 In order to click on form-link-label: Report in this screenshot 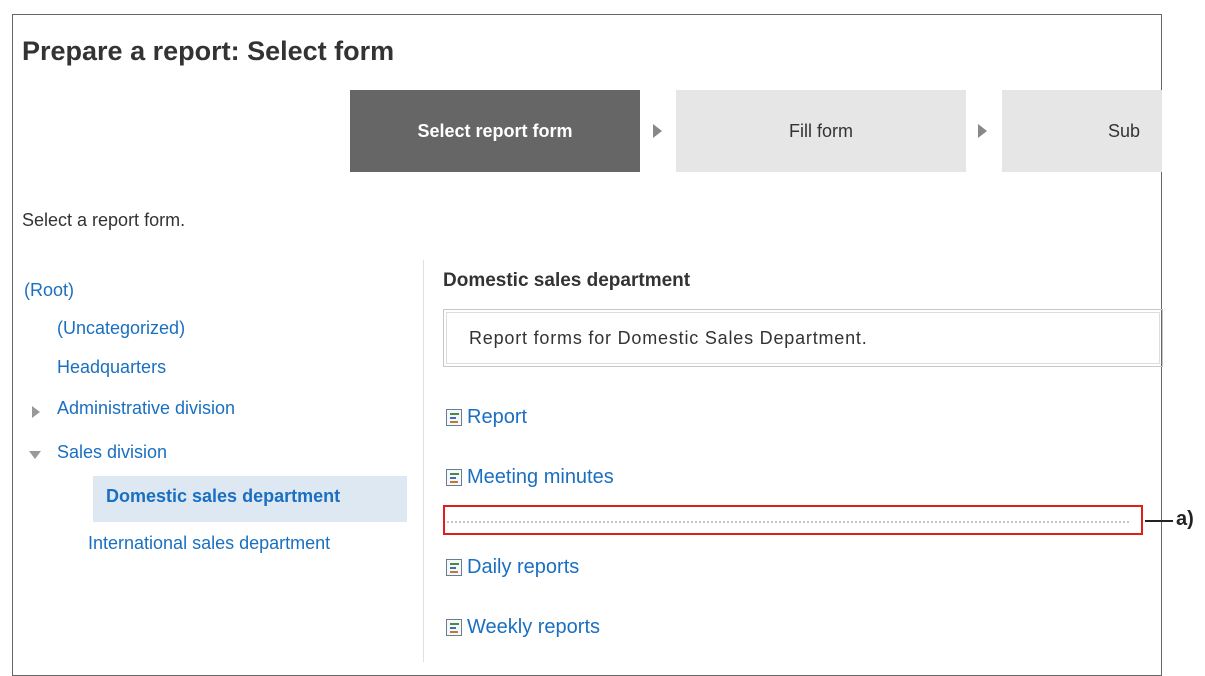, I will do `click(497, 417)`.